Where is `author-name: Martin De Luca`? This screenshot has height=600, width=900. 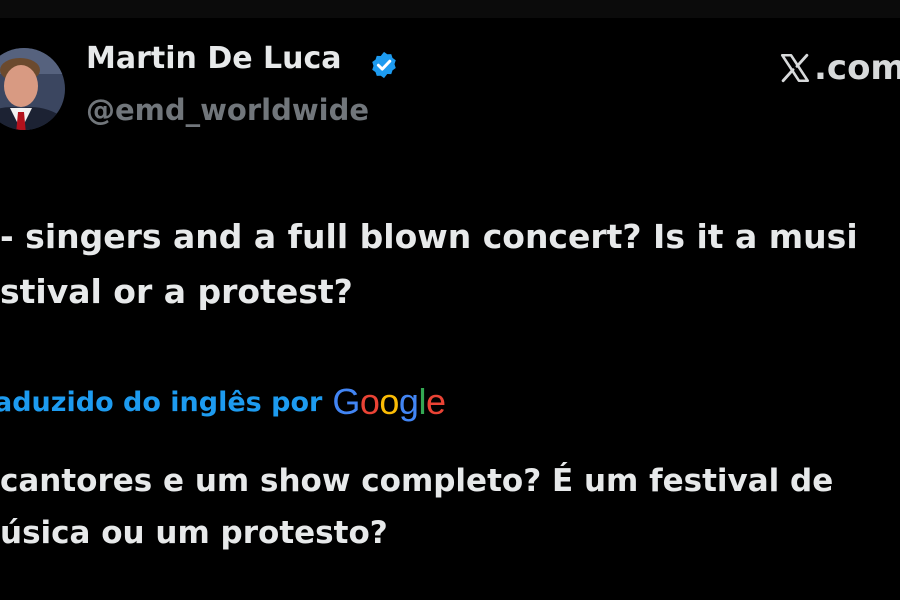 author-name: Martin De Luca is located at coordinates (214, 59).